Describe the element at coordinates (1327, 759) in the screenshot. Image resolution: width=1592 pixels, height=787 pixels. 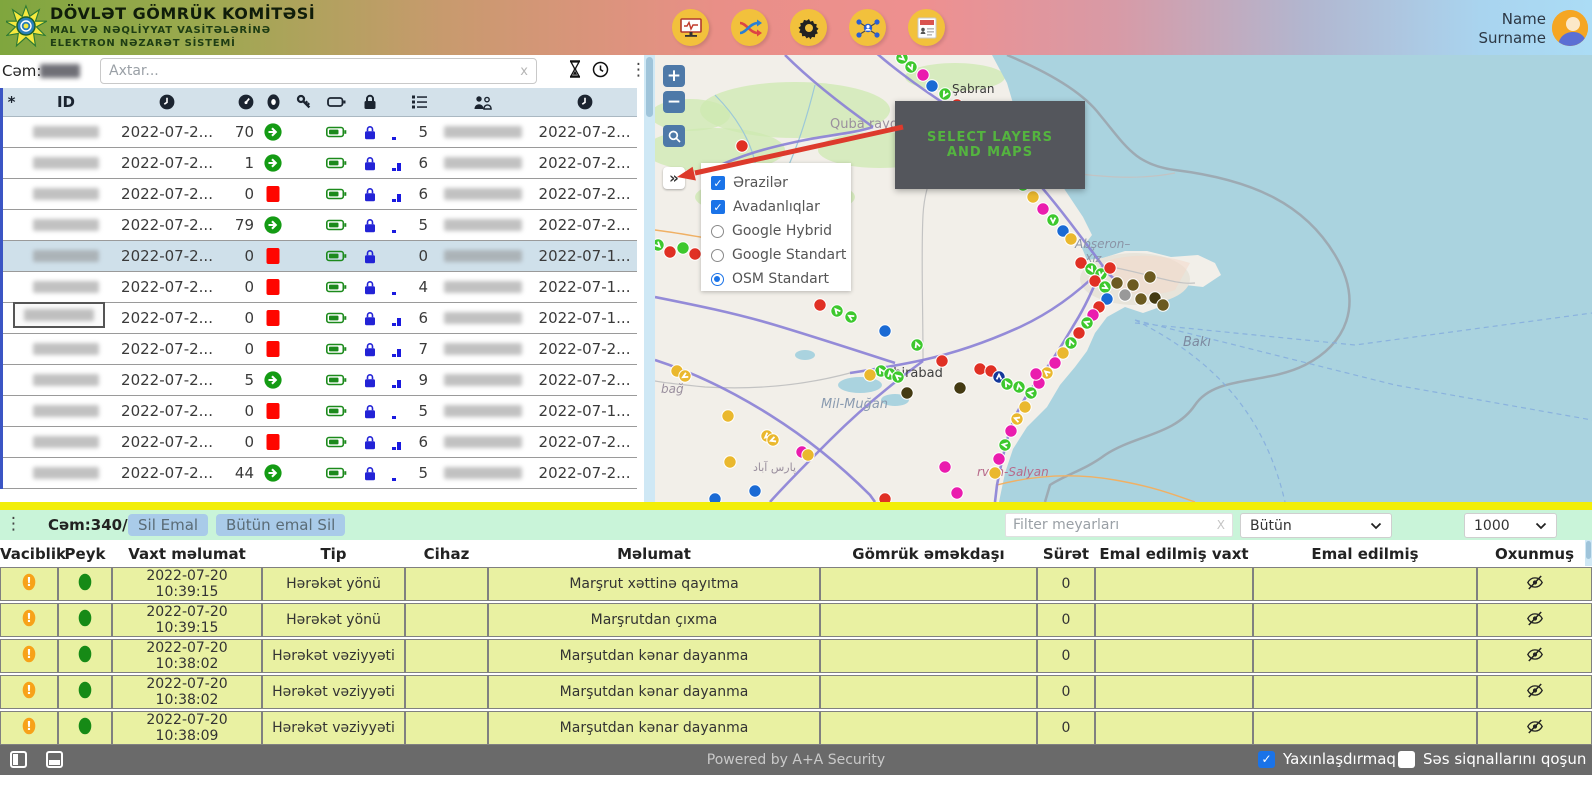
I see `zoom-to-checkbox: ✓ Yaxınlaşdırmaq` at that location.